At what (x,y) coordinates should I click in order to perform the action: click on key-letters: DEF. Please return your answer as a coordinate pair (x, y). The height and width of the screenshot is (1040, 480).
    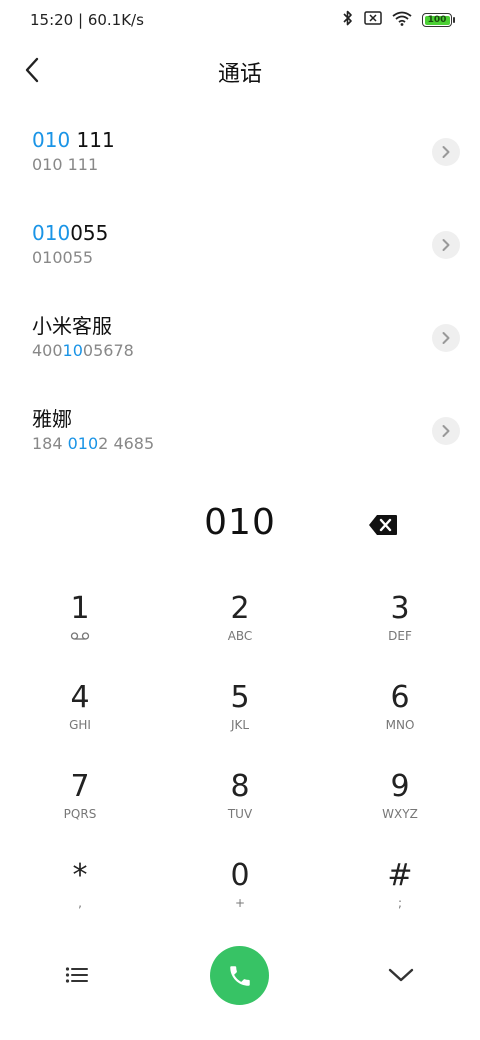
    Looking at the image, I should click on (400, 636).